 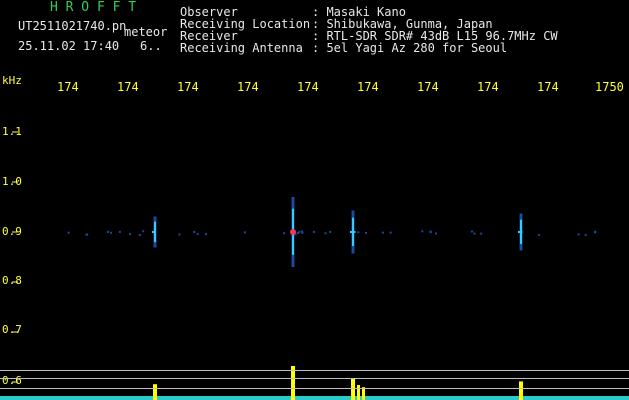 What do you see at coordinates (314, 378) in the screenshot?
I see `spectrum-mid-line` at bounding box center [314, 378].